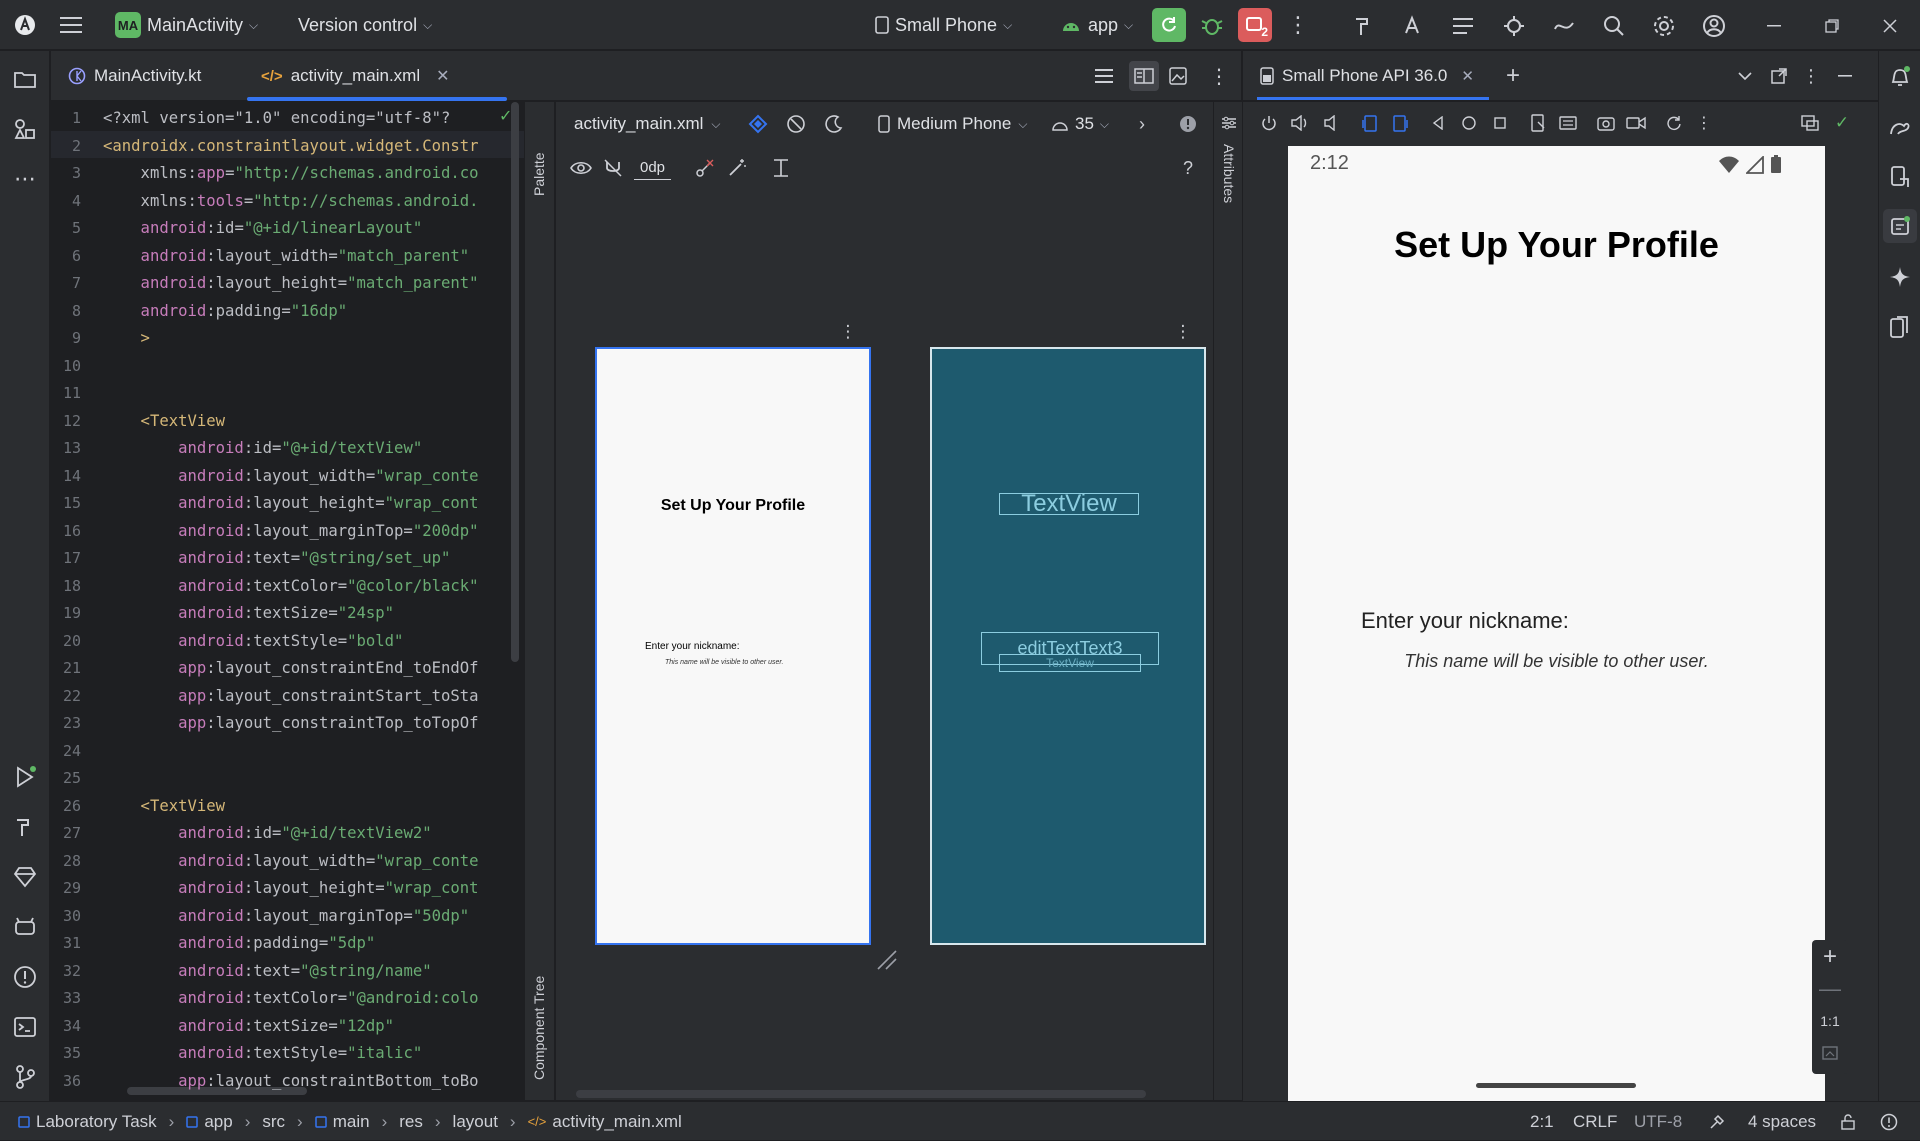 The height and width of the screenshot is (1141, 1920). I want to click on code-line: android:textColor="@android:colo, so click(313, 999).